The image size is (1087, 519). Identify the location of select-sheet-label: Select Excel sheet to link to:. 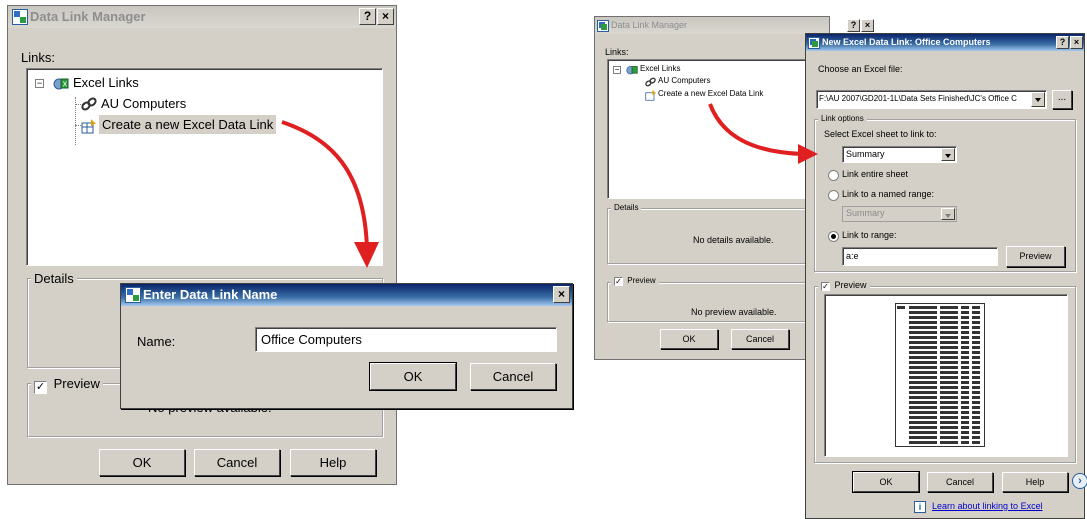
(880, 134).